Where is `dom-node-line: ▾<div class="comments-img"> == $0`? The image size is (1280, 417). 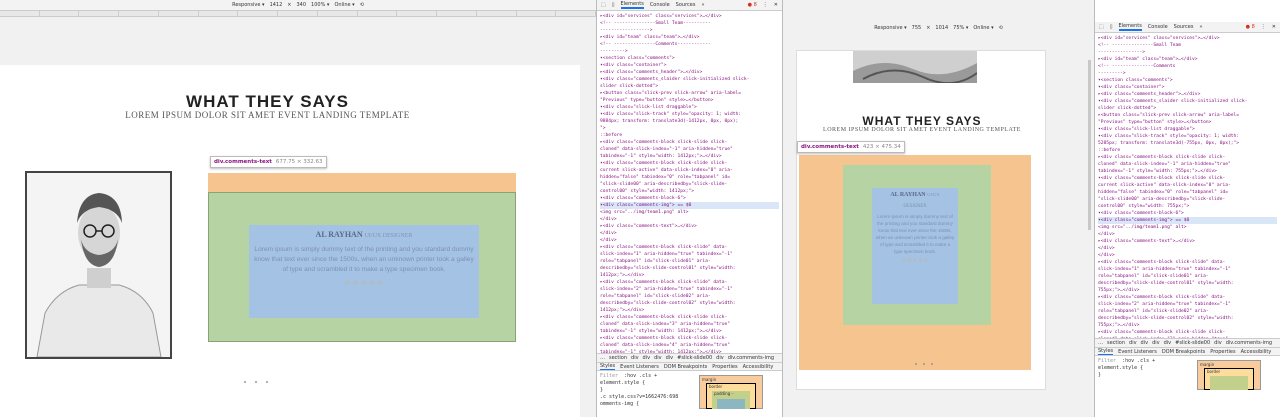
dom-node-line: ▾<div class="comments-img"> == $0 is located at coordinates (689, 205).